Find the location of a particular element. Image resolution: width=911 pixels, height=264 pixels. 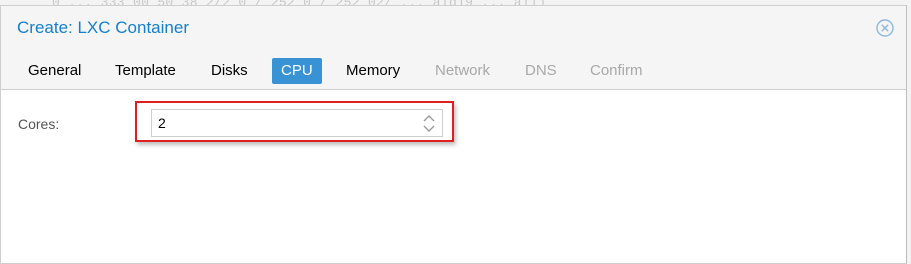

cores-value: 2 is located at coordinates (162, 123).